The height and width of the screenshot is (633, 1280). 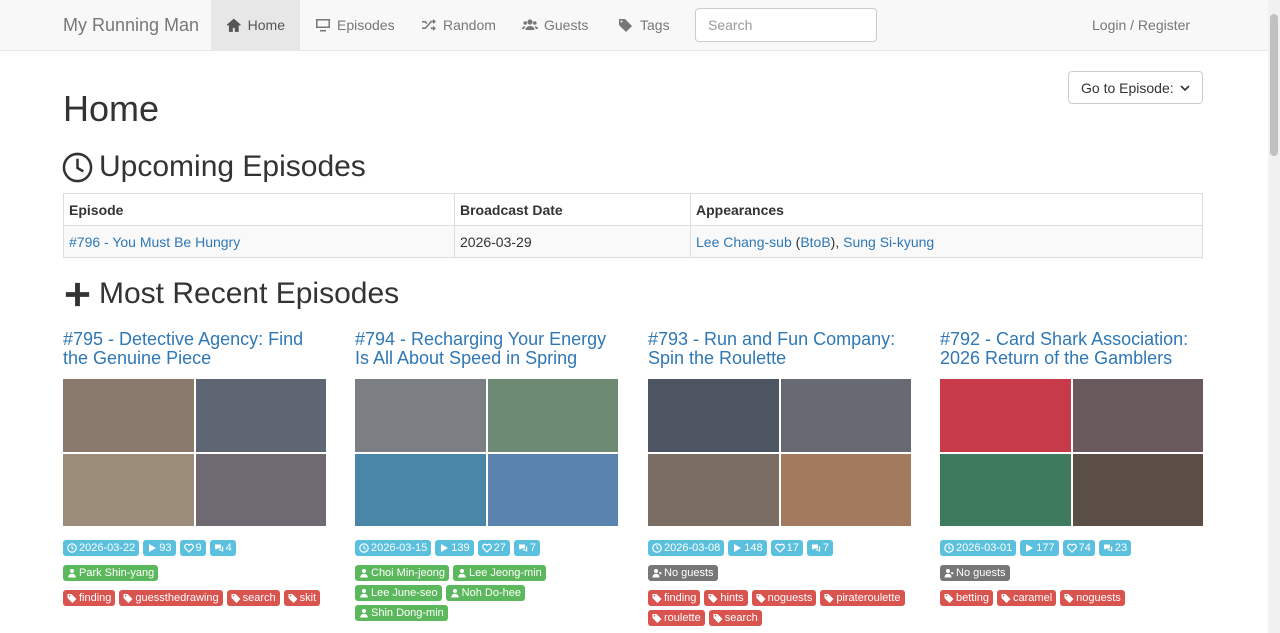 I want to click on badge-text: Lee June-seo, so click(x=404, y=593).